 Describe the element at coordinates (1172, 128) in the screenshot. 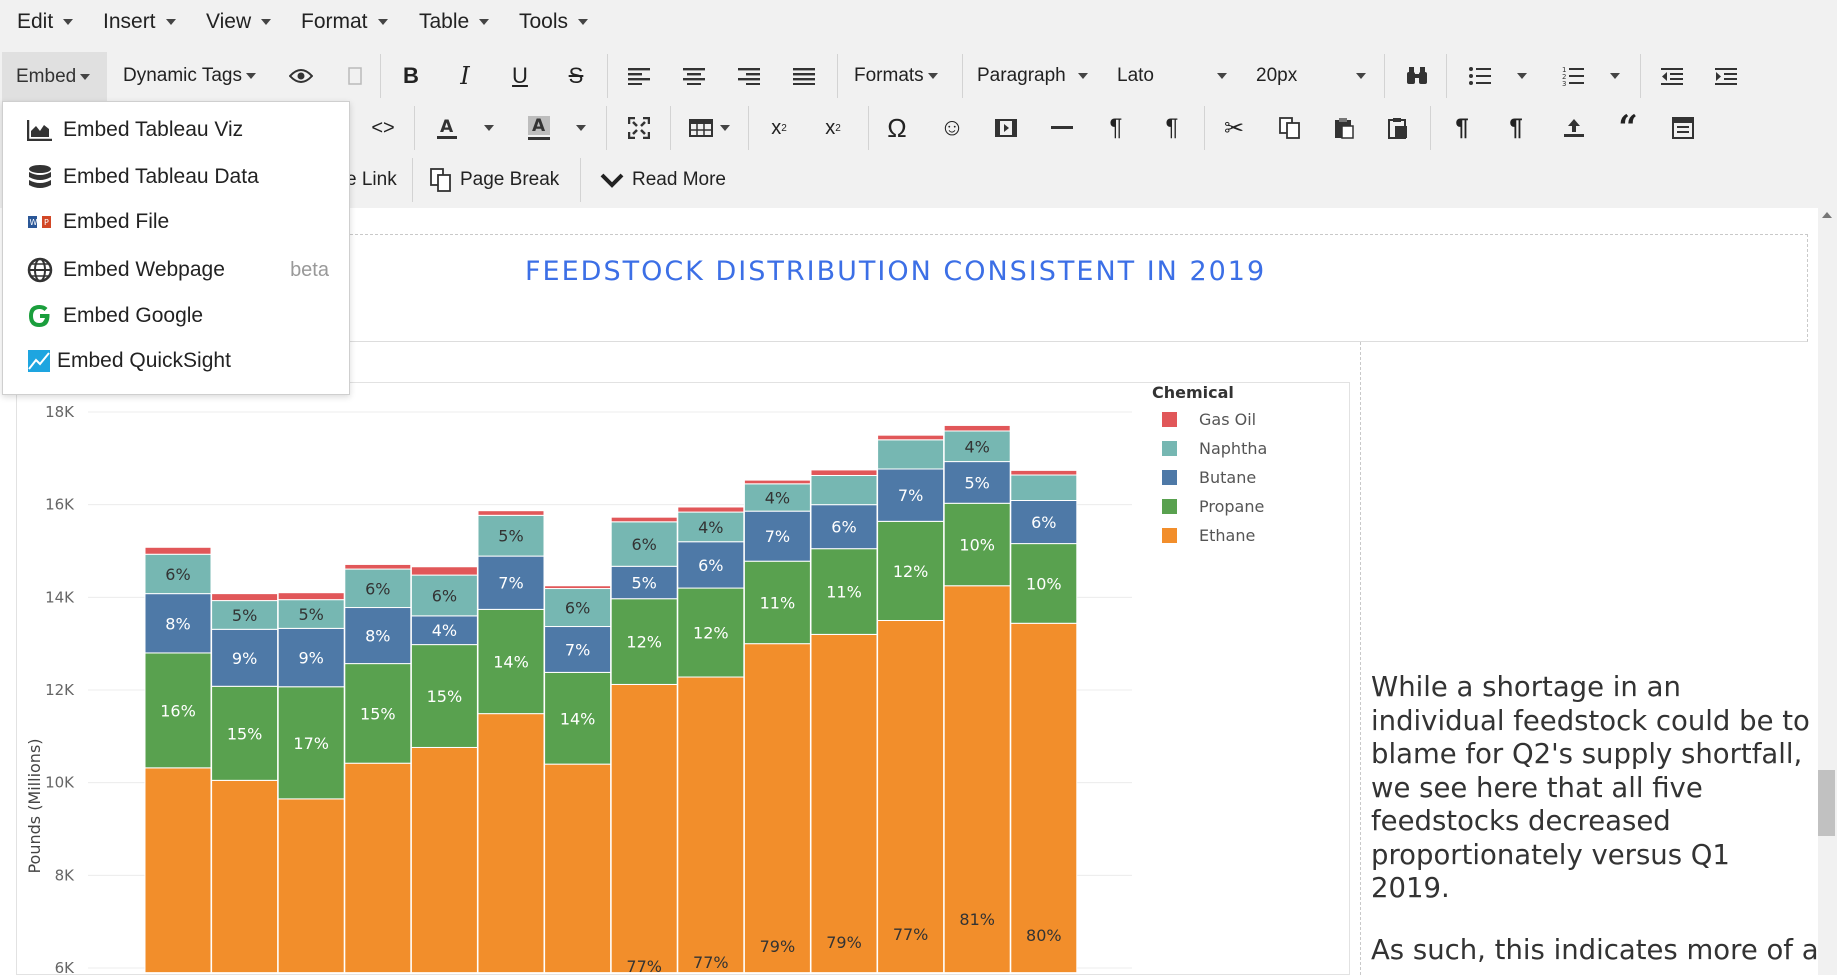

I see `rtl-paragraph-icon: ¶` at that location.